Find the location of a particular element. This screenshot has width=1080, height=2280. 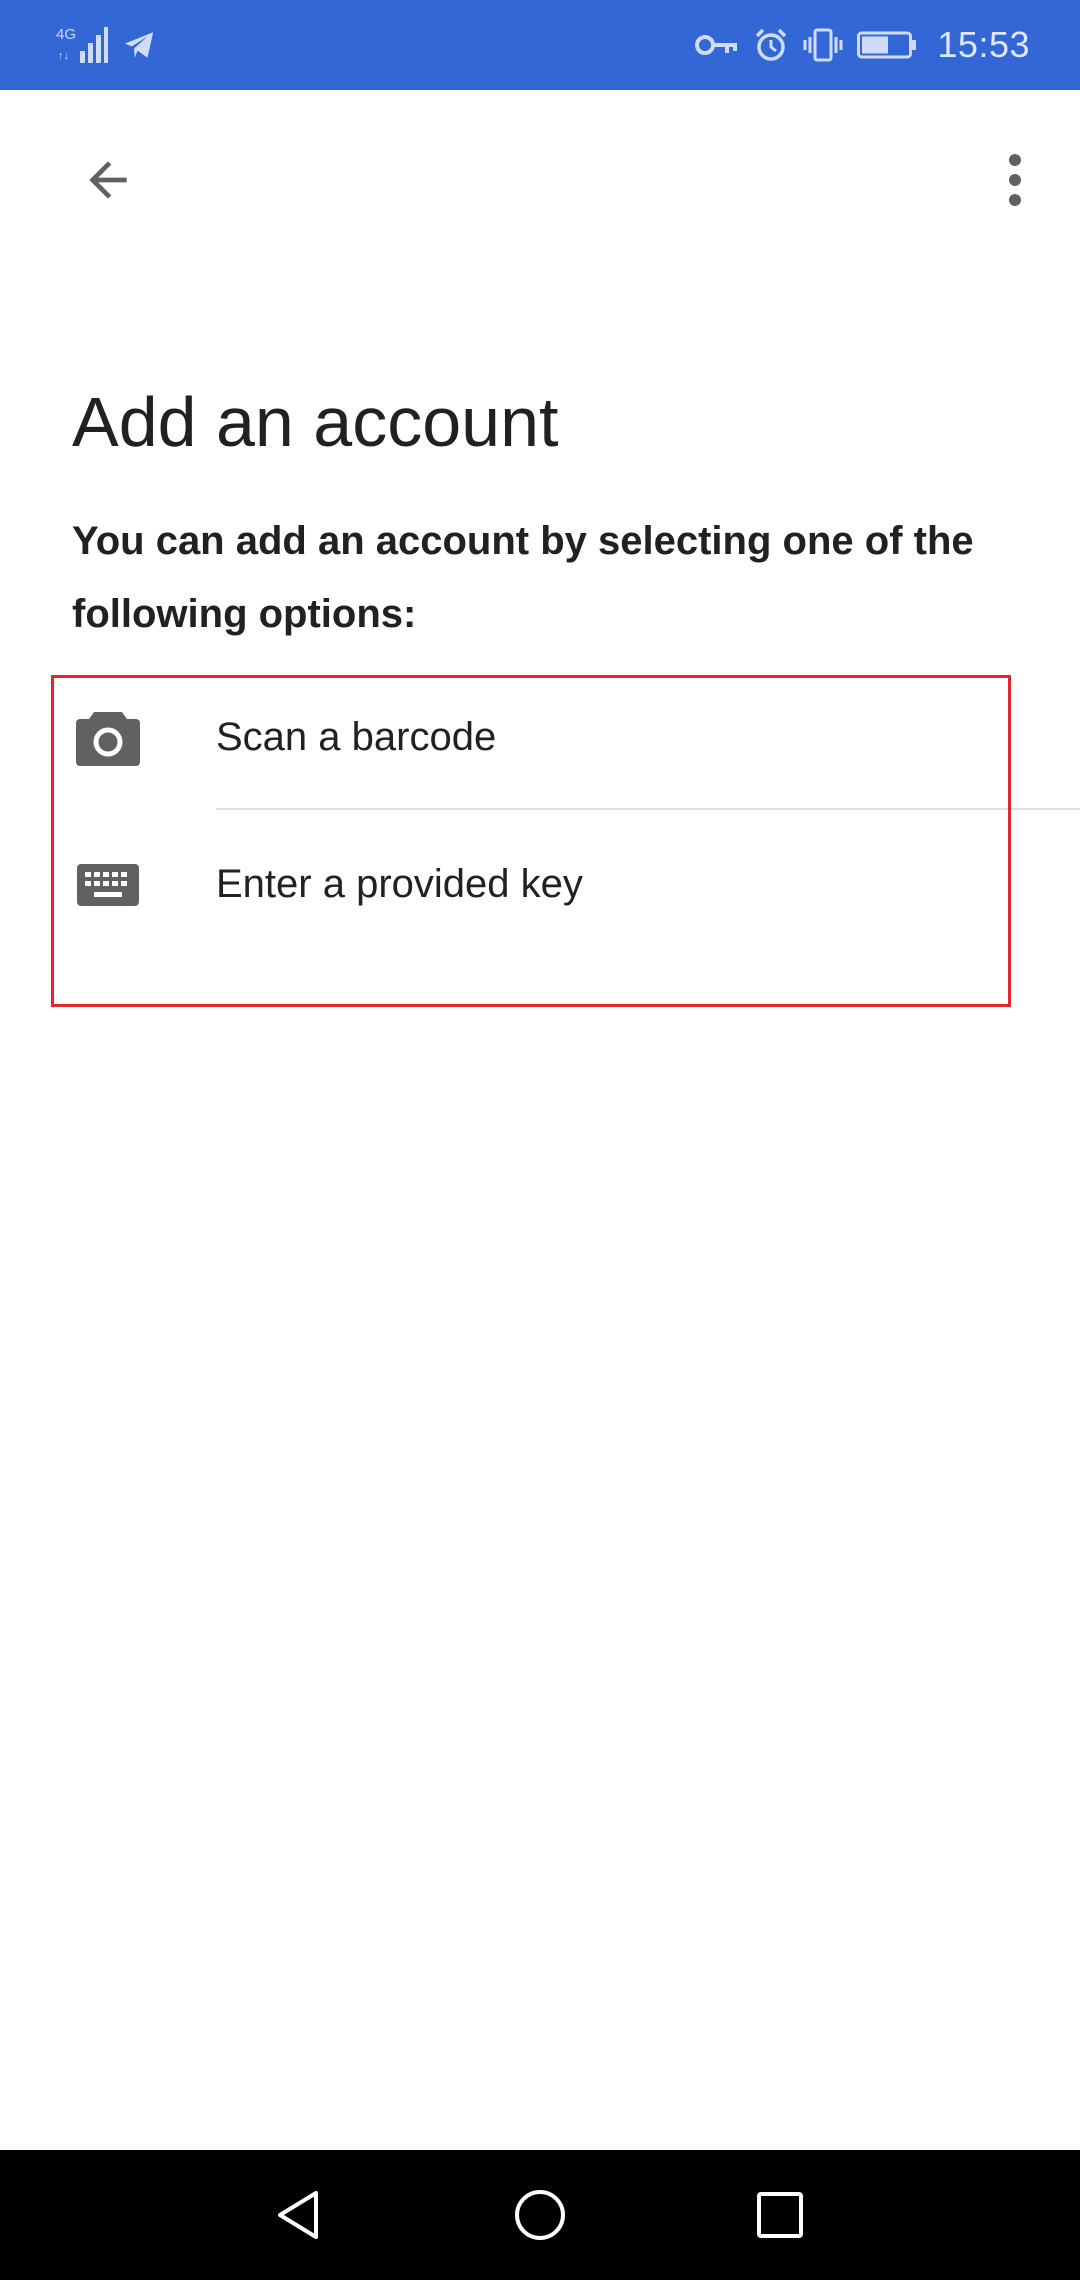

status-right-group: 15:53 is located at coordinates (862, 45).